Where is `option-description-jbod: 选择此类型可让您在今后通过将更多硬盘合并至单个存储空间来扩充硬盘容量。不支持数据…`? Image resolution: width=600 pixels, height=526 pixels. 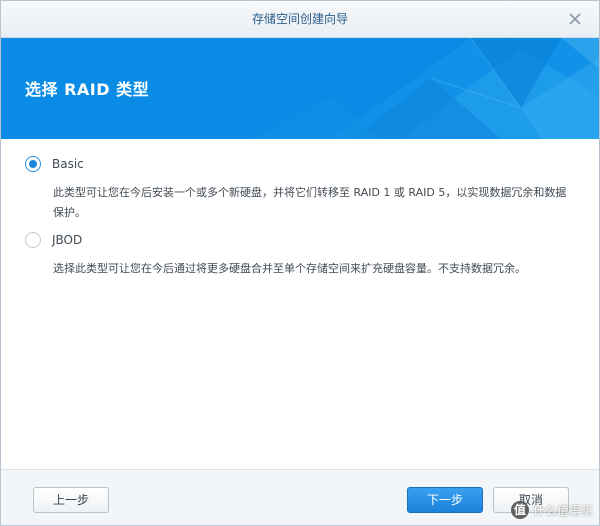
option-description-jbod: 选择此类型可让您在今后通过将更多硬盘合并至单个存储空间来扩充硬盘容量。不支持数据… is located at coordinates (289, 268).